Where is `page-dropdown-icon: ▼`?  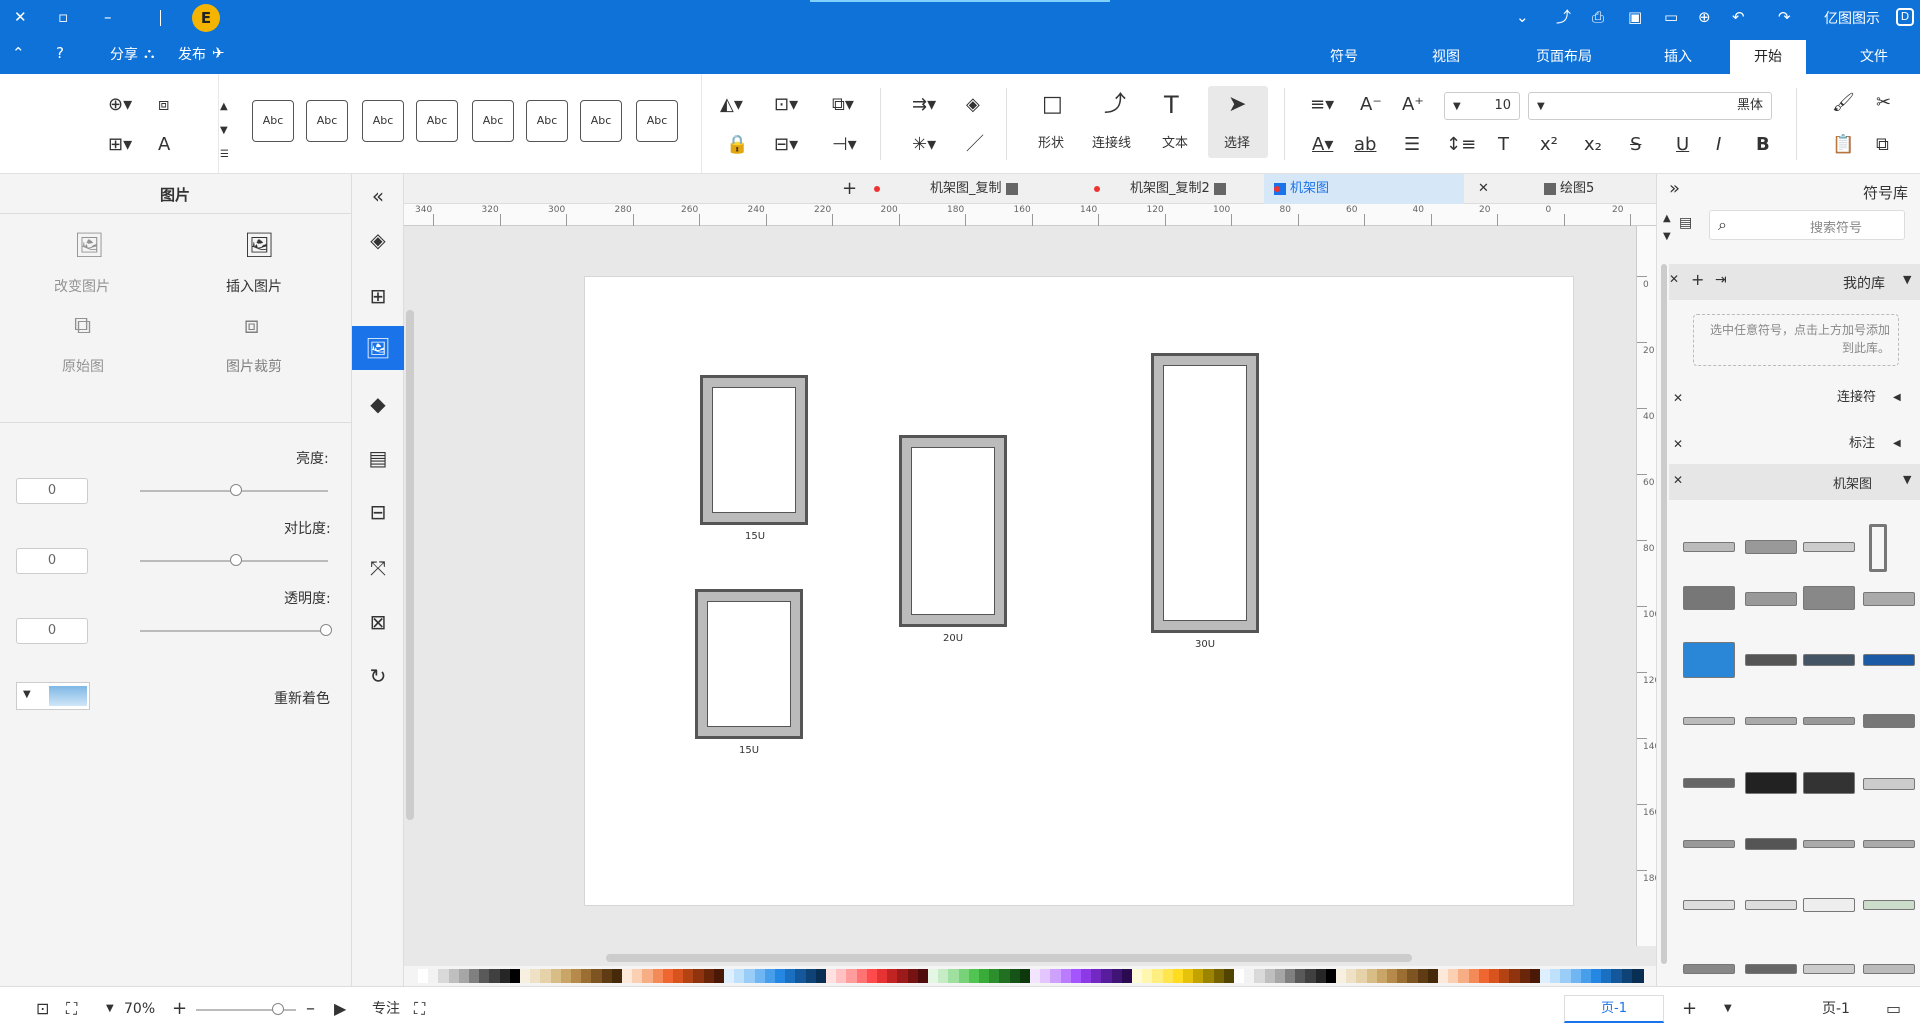 page-dropdown-icon: ▼ is located at coordinates (1728, 1009).